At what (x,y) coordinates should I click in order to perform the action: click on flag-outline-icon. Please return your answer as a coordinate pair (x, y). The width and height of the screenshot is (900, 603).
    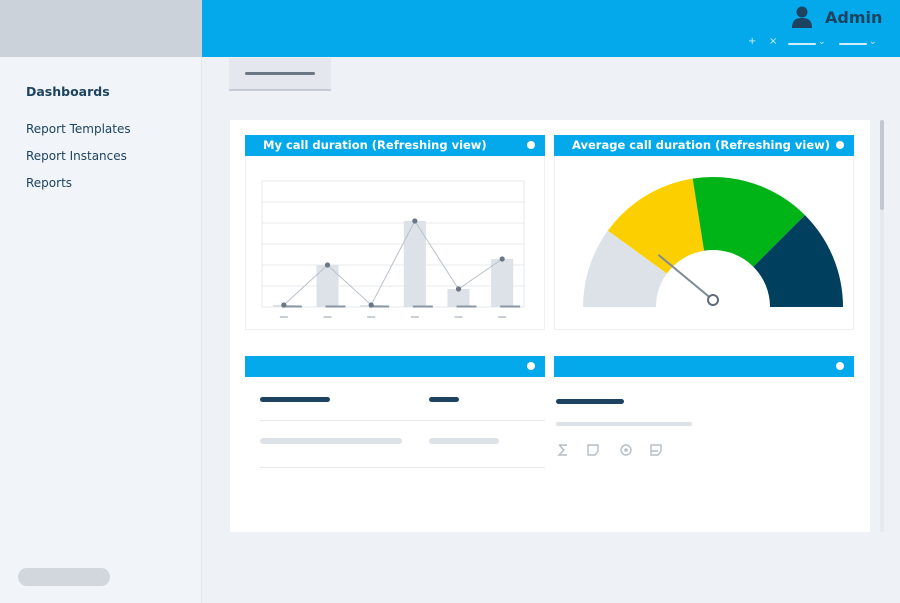
    Looking at the image, I should click on (656, 450).